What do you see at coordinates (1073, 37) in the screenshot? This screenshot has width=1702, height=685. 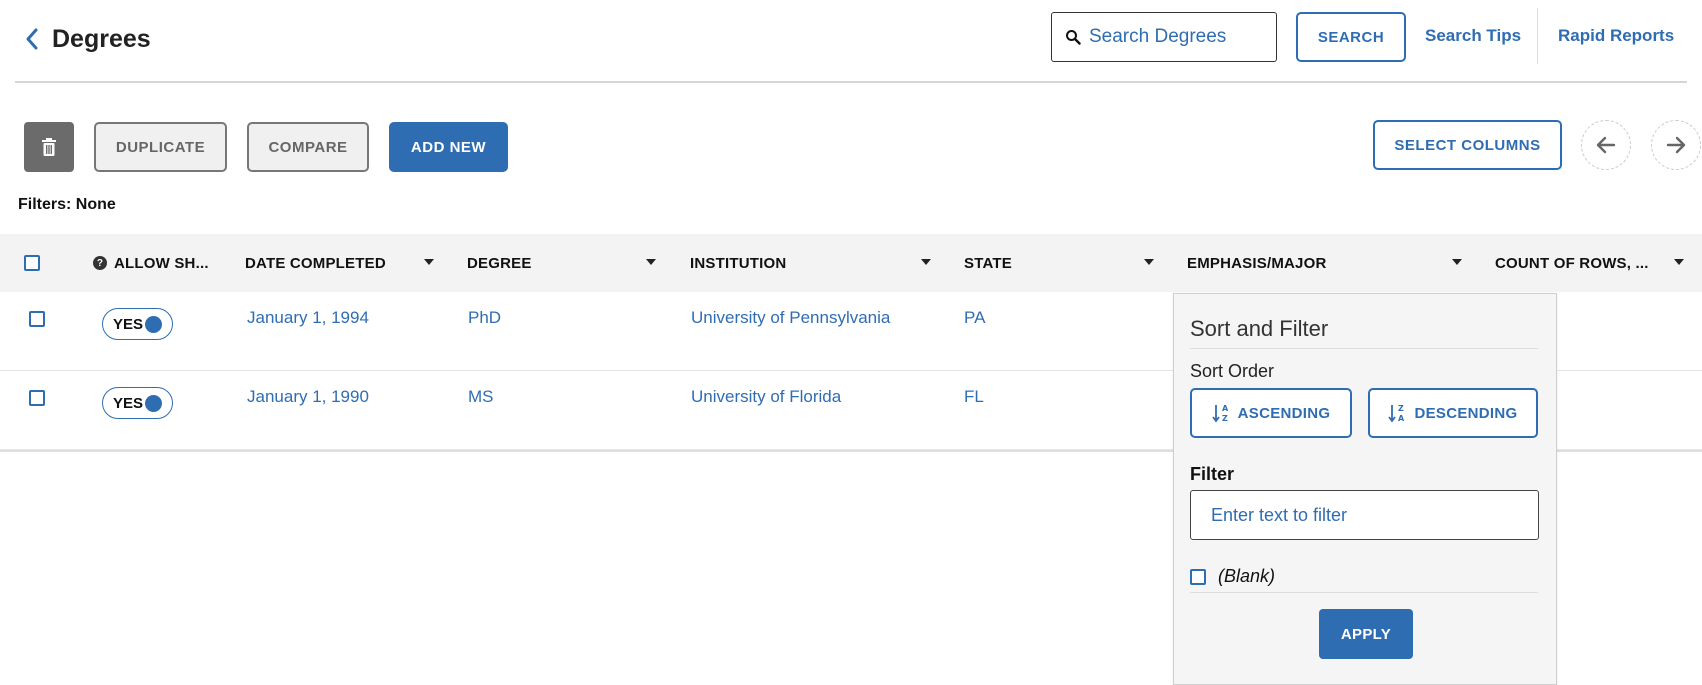 I see `search-icon` at bounding box center [1073, 37].